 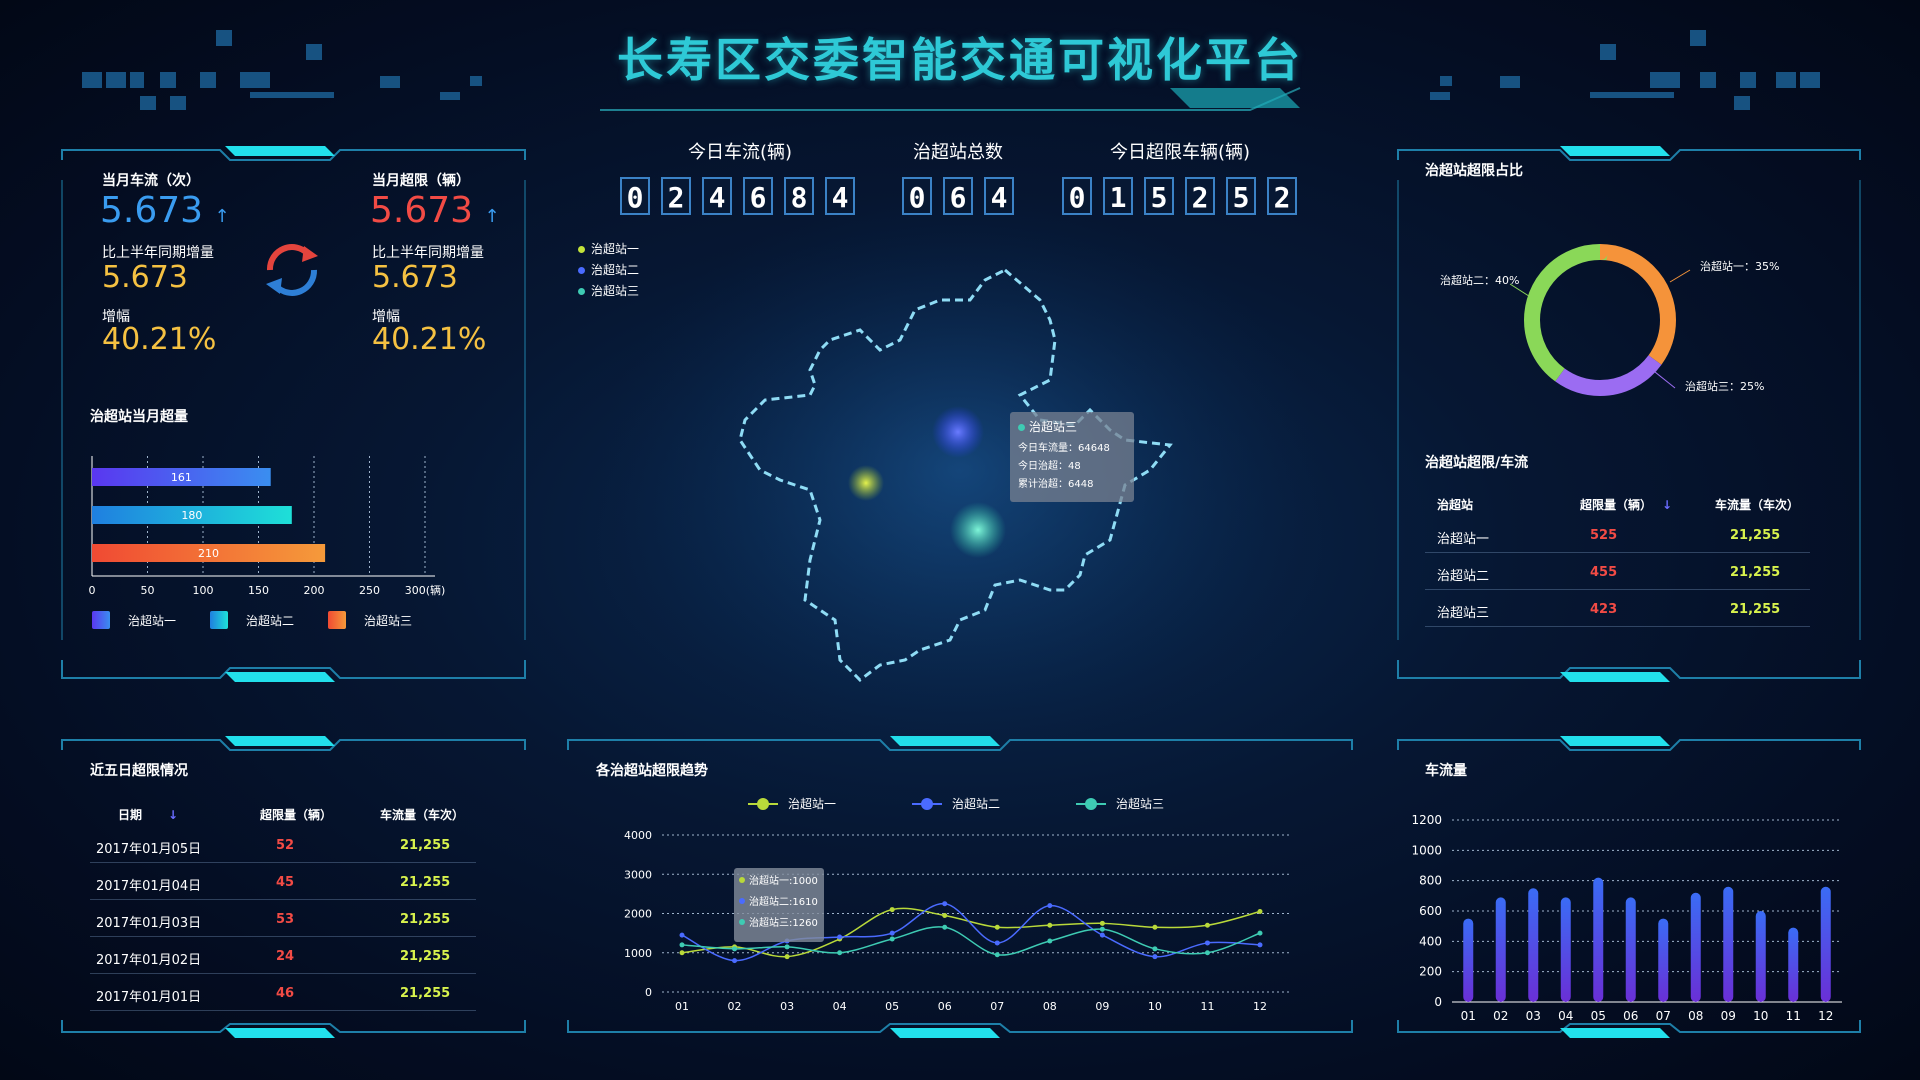 What do you see at coordinates (1072, 457) in the screenshot?
I see `map-tooltip: 治超站三 今日车流量：64648 今日治超：48 累计治超：6448` at bounding box center [1072, 457].